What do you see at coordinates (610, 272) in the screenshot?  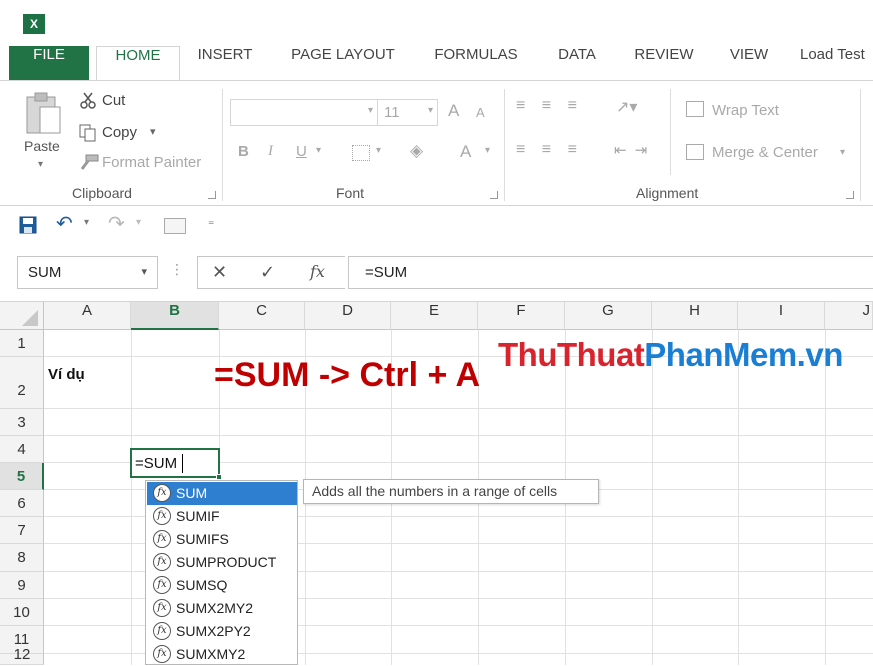 I see `formula-input: =SUM` at bounding box center [610, 272].